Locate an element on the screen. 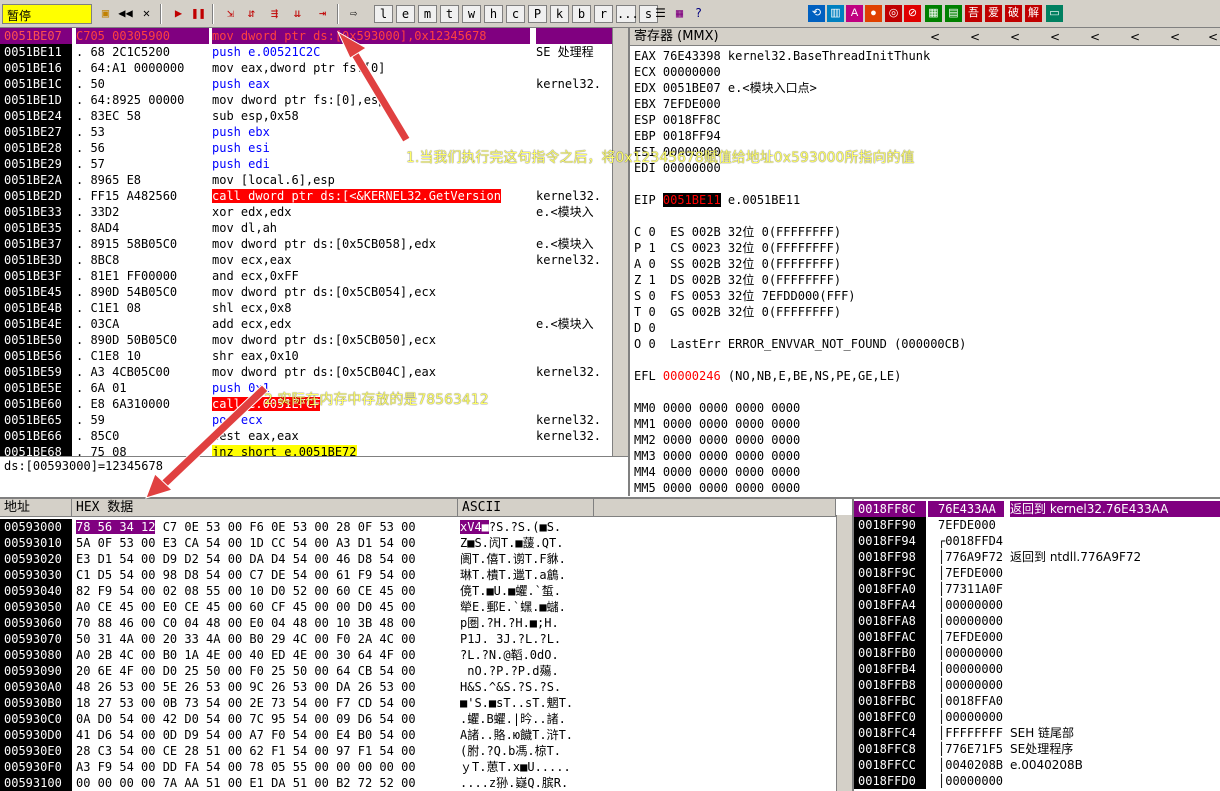 Image resolution: width=1220 pixels, height=791 pixels. register-line: EFL 00000246 (NO,NB,E,BE,NS,PE,GE,LE) is located at coordinates (767, 376).